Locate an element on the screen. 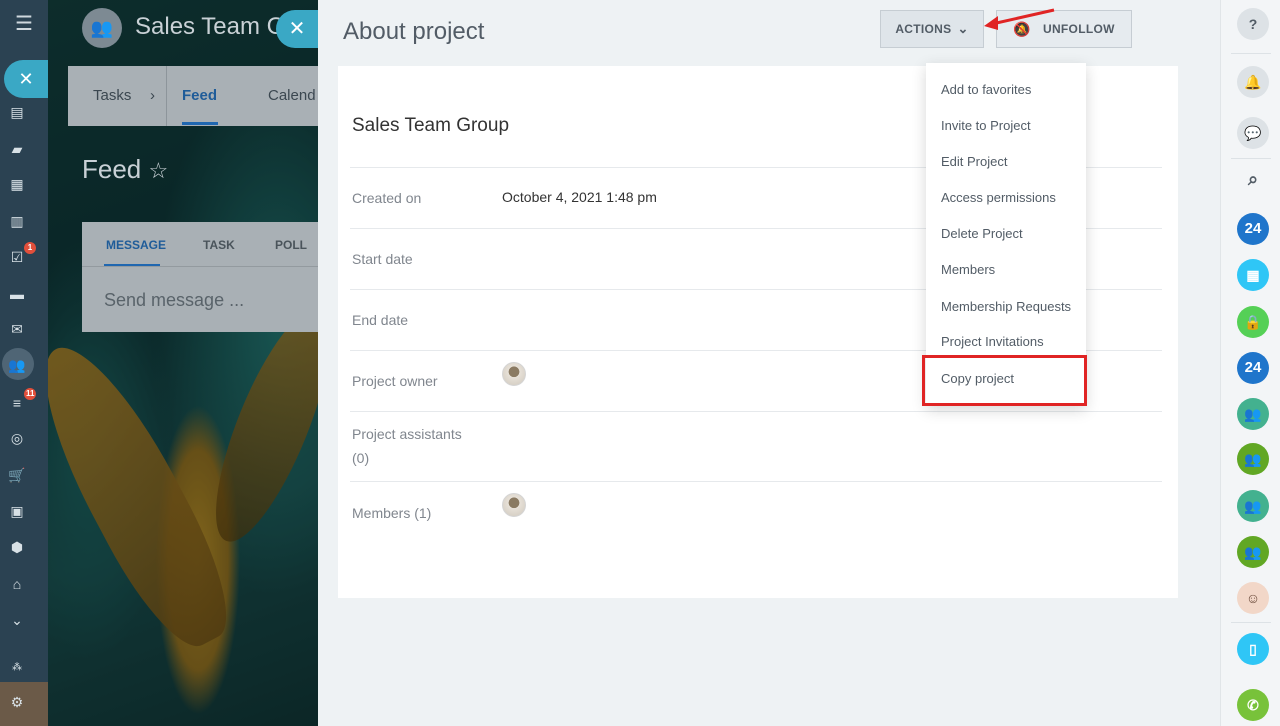 This screenshot has width=1280, height=726. menu-item-add-to-favorites: Add to favorites is located at coordinates (986, 89).